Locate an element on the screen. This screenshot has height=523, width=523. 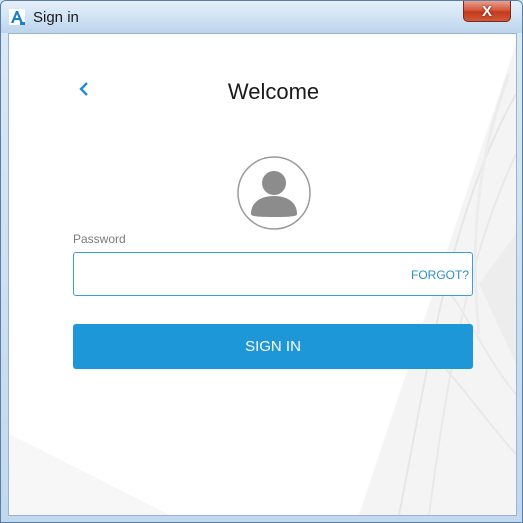
page-title: Welcome is located at coordinates (273, 91).